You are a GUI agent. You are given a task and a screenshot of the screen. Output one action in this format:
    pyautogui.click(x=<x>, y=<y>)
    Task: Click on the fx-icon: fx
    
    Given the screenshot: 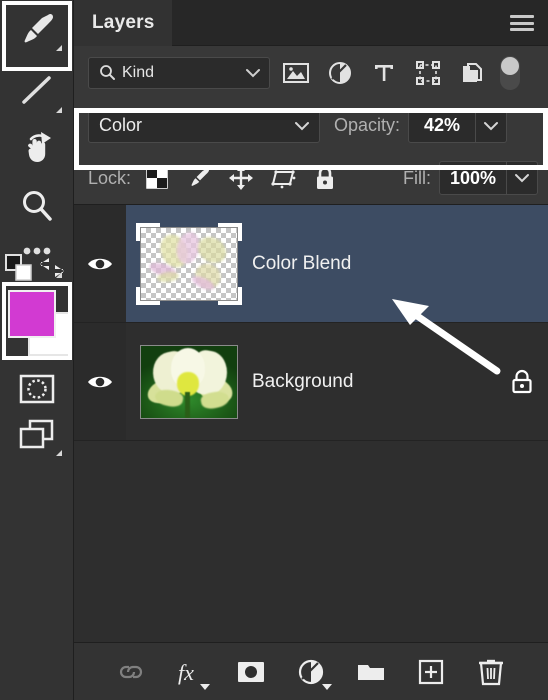 What is the action you would take?
    pyautogui.click(x=186, y=672)
    